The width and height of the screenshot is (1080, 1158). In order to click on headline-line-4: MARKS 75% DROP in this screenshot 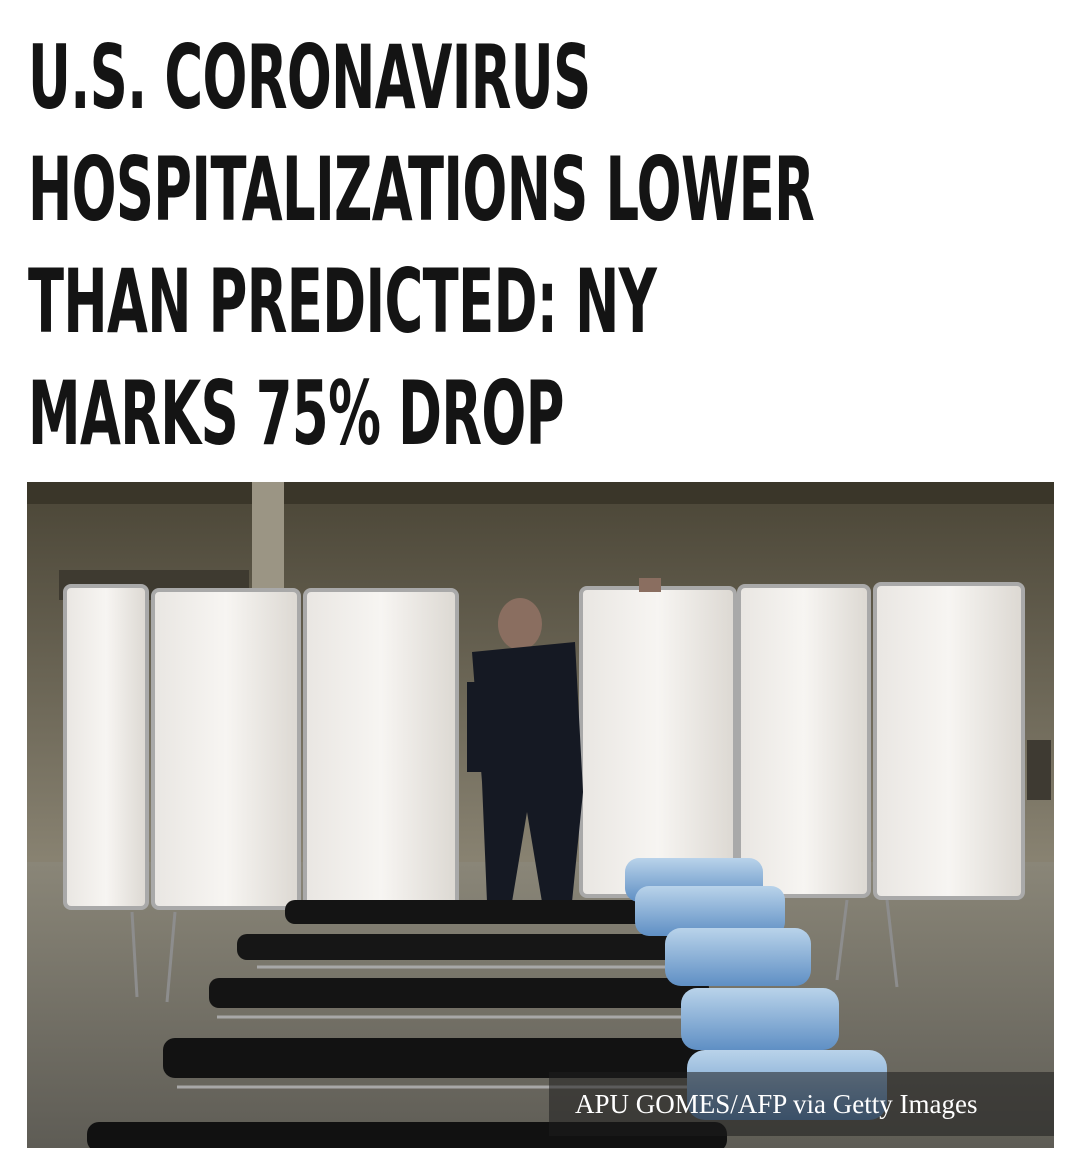, I will do `click(296, 413)`.